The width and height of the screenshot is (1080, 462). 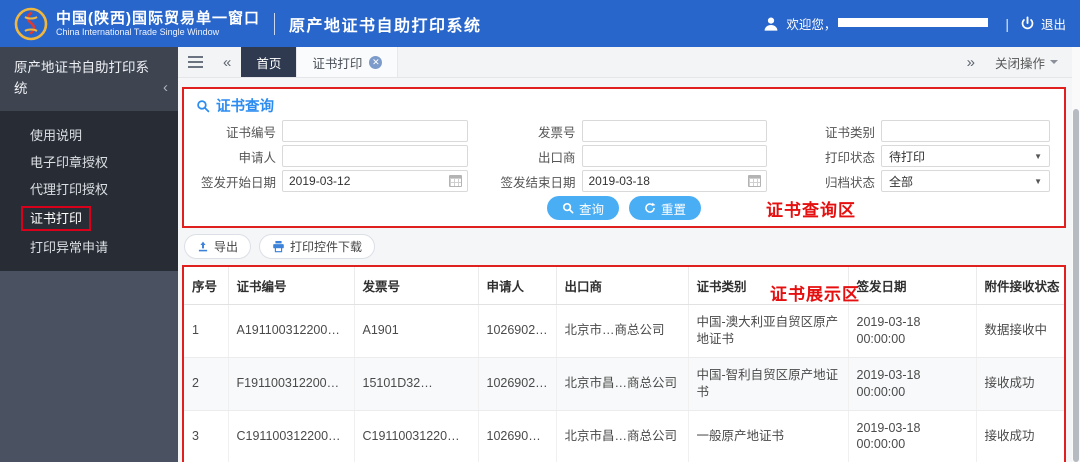 I want to click on tab-home: 首页, so click(x=269, y=62).